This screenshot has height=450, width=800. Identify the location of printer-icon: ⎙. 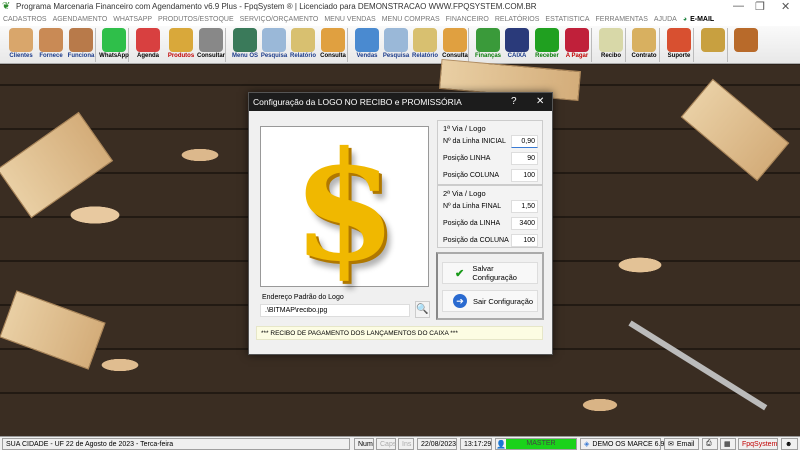
(710, 444).